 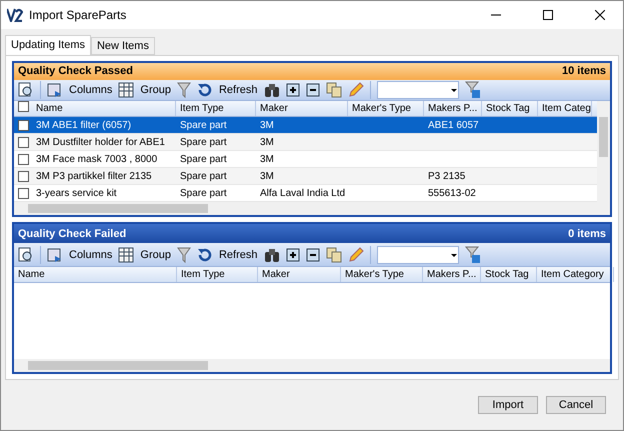 What do you see at coordinates (122, 46) in the screenshot?
I see `tab: New Items` at bounding box center [122, 46].